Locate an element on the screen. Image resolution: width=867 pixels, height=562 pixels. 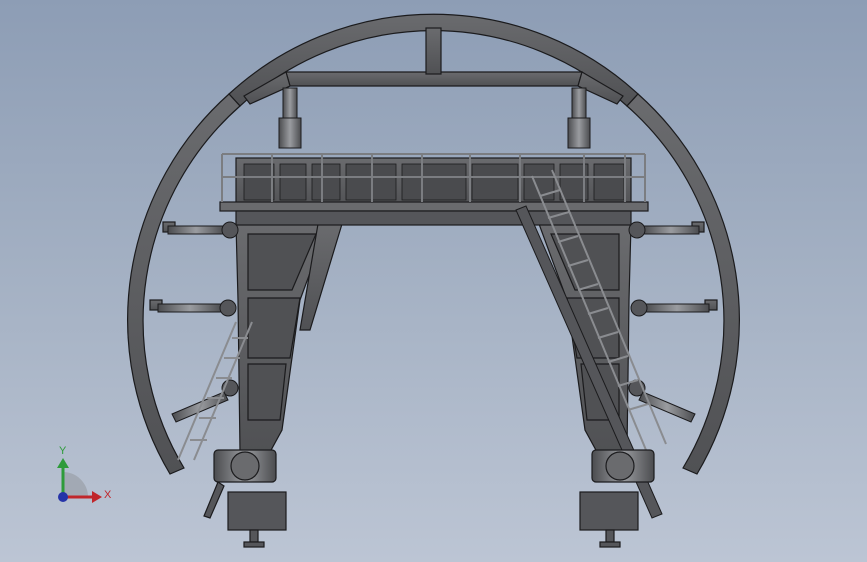
axis-triad: X Y is located at coordinates (84, 474).